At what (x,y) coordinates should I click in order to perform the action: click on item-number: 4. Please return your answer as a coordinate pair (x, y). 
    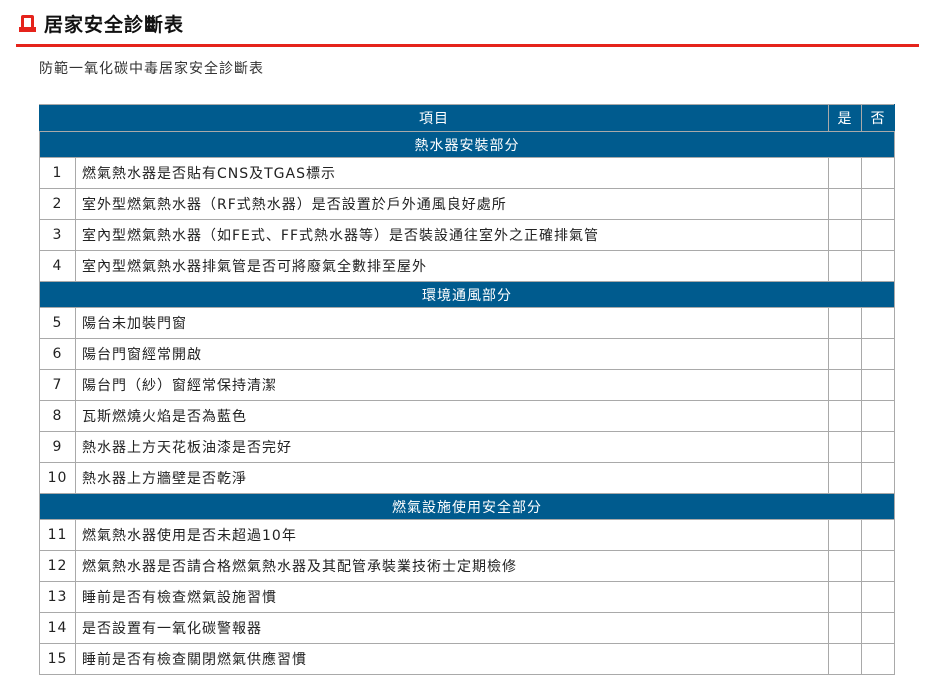
    Looking at the image, I should click on (57, 266).